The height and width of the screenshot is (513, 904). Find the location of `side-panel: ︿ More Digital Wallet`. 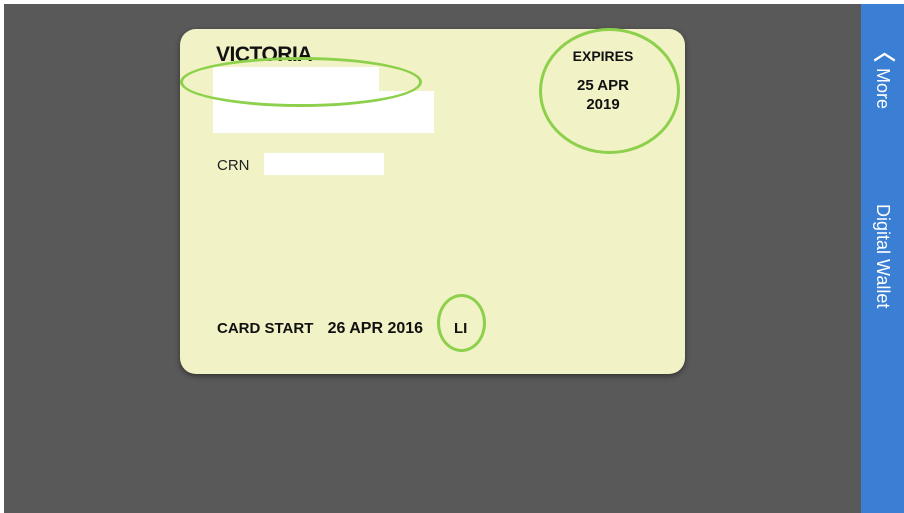

side-panel: ︿ More Digital Wallet is located at coordinates (882, 258).